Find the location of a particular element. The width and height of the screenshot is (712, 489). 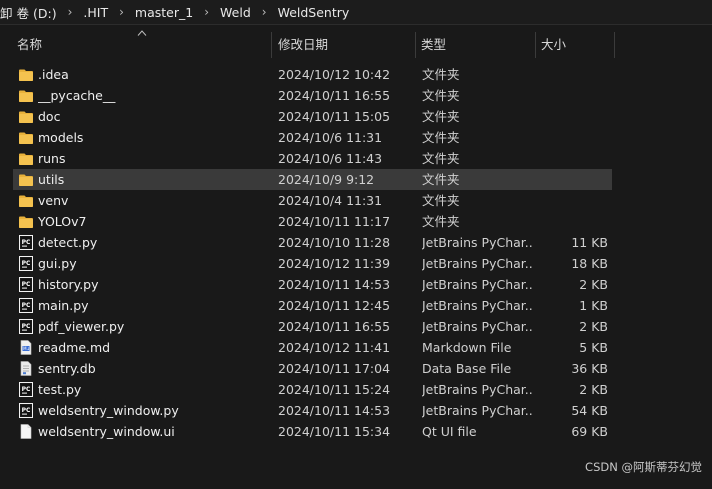

file-name: gui.py is located at coordinates (57, 263).